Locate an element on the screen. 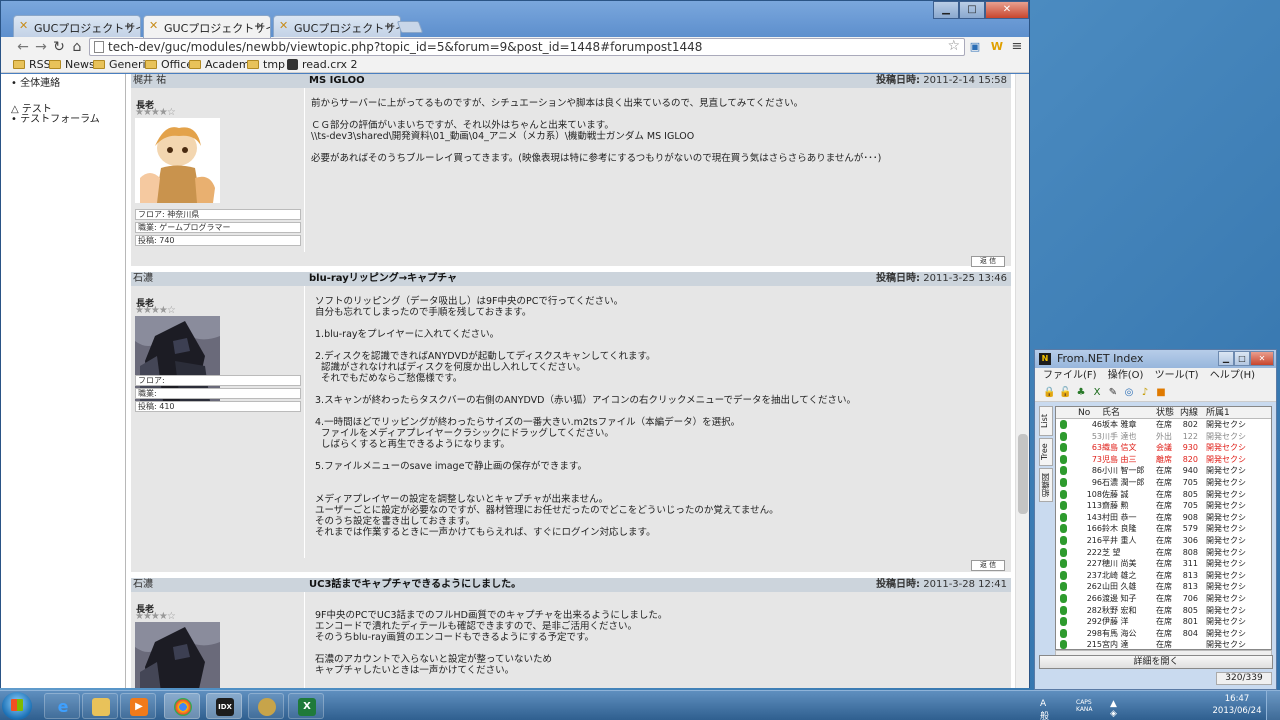  extension-w-icon: W is located at coordinates (997, 47).